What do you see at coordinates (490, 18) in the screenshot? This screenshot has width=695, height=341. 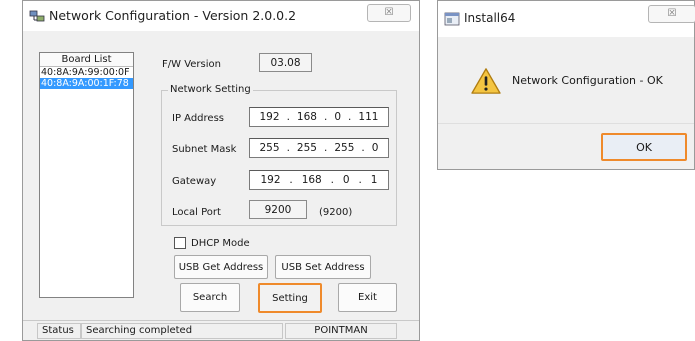 I see `dialog-title: Install64` at bounding box center [490, 18].